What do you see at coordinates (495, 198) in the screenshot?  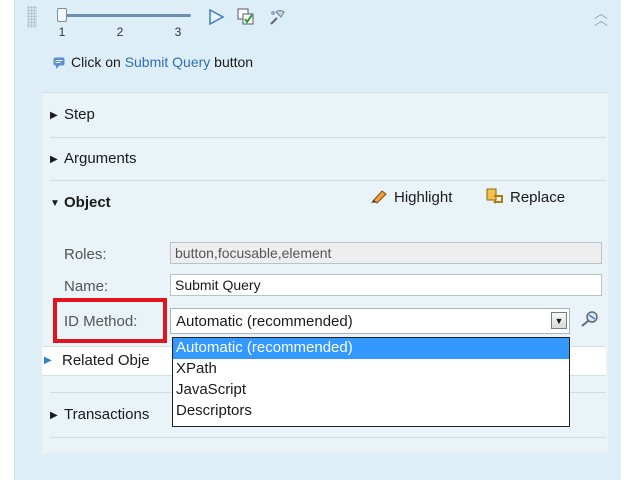 I see `replace-icon` at bounding box center [495, 198].